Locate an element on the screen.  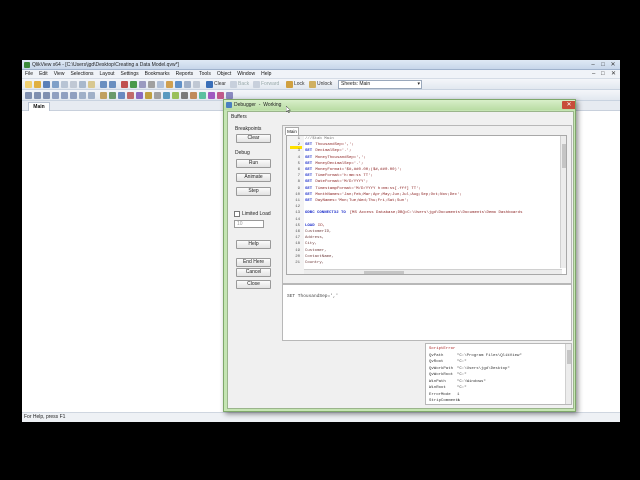
add-current-selections-icon is located at coordinates (157, 95).